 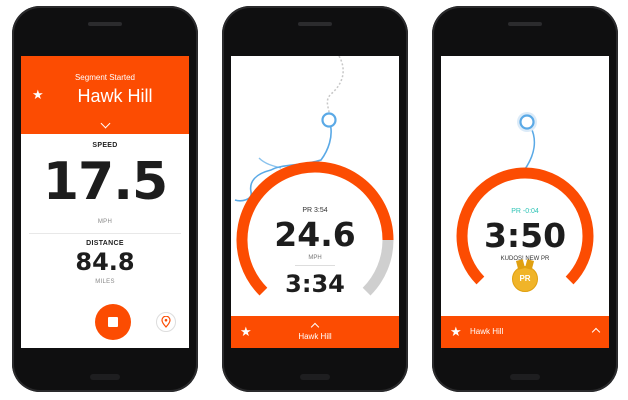 I want to click on rider-position-icon, so click(x=329, y=120).